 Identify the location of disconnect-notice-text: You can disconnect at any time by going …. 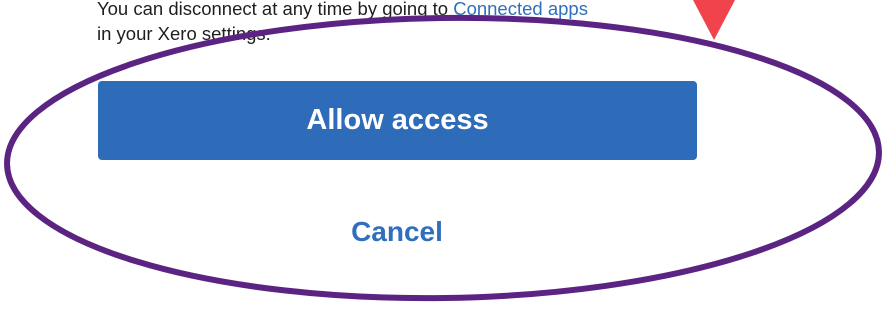
(275, 9).